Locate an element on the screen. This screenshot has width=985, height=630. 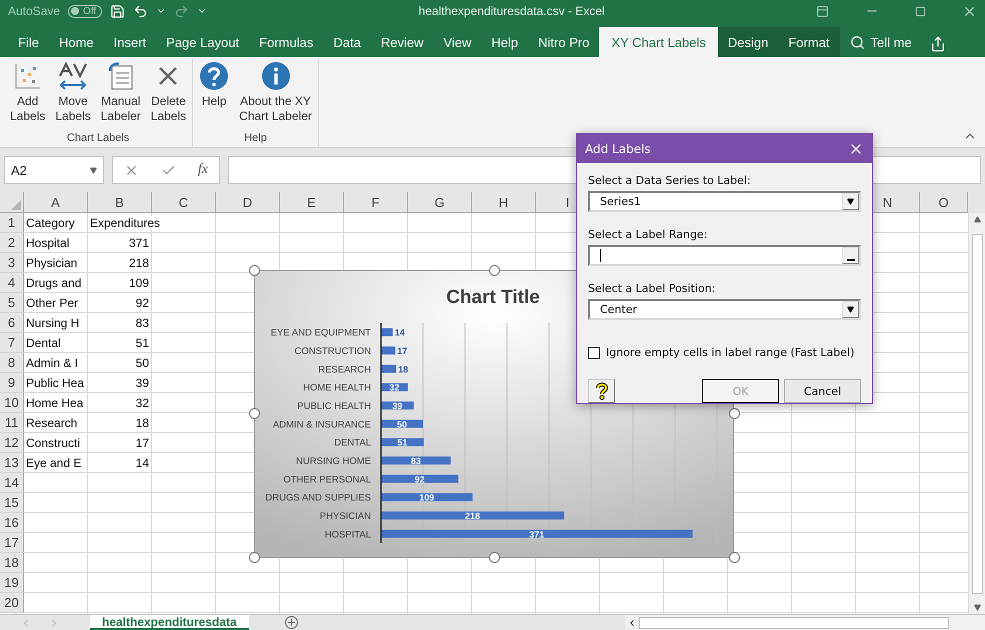
category-label: OTHER PERSONAL is located at coordinates (327, 480).